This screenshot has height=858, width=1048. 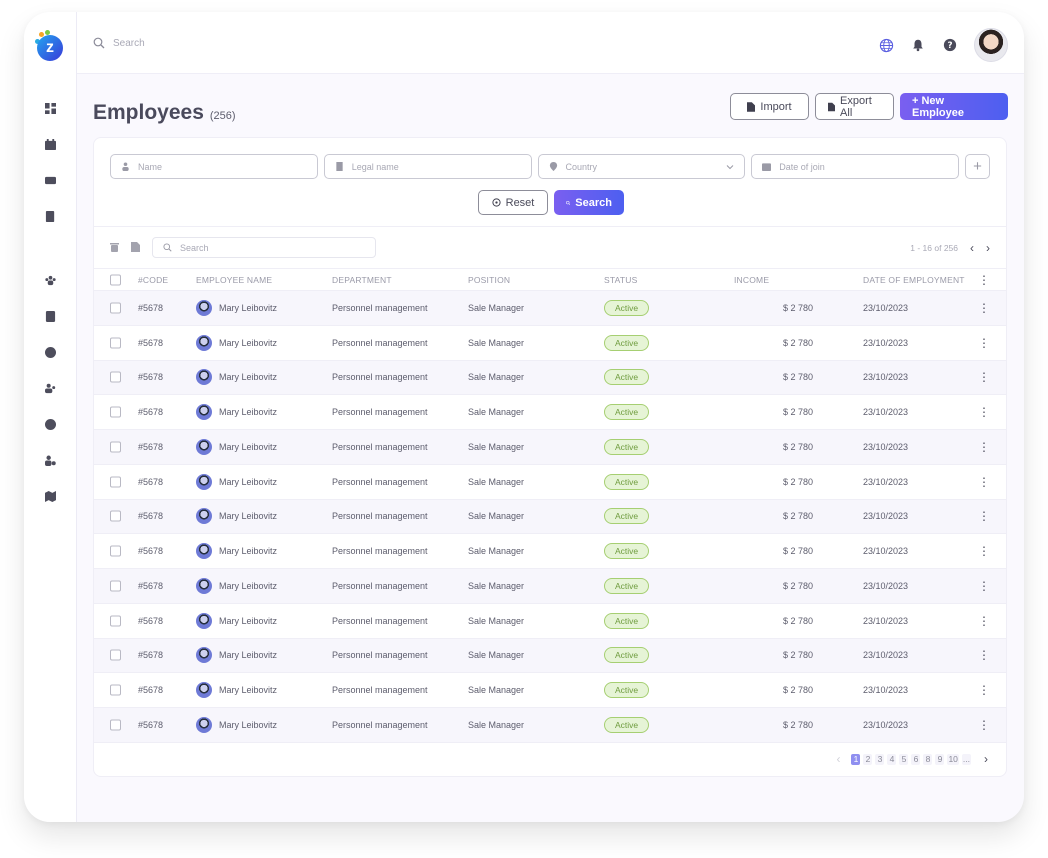 What do you see at coordinates (953, 759) in the screenshot?
I see `page-button: 10` at bounding box center [953, 759].